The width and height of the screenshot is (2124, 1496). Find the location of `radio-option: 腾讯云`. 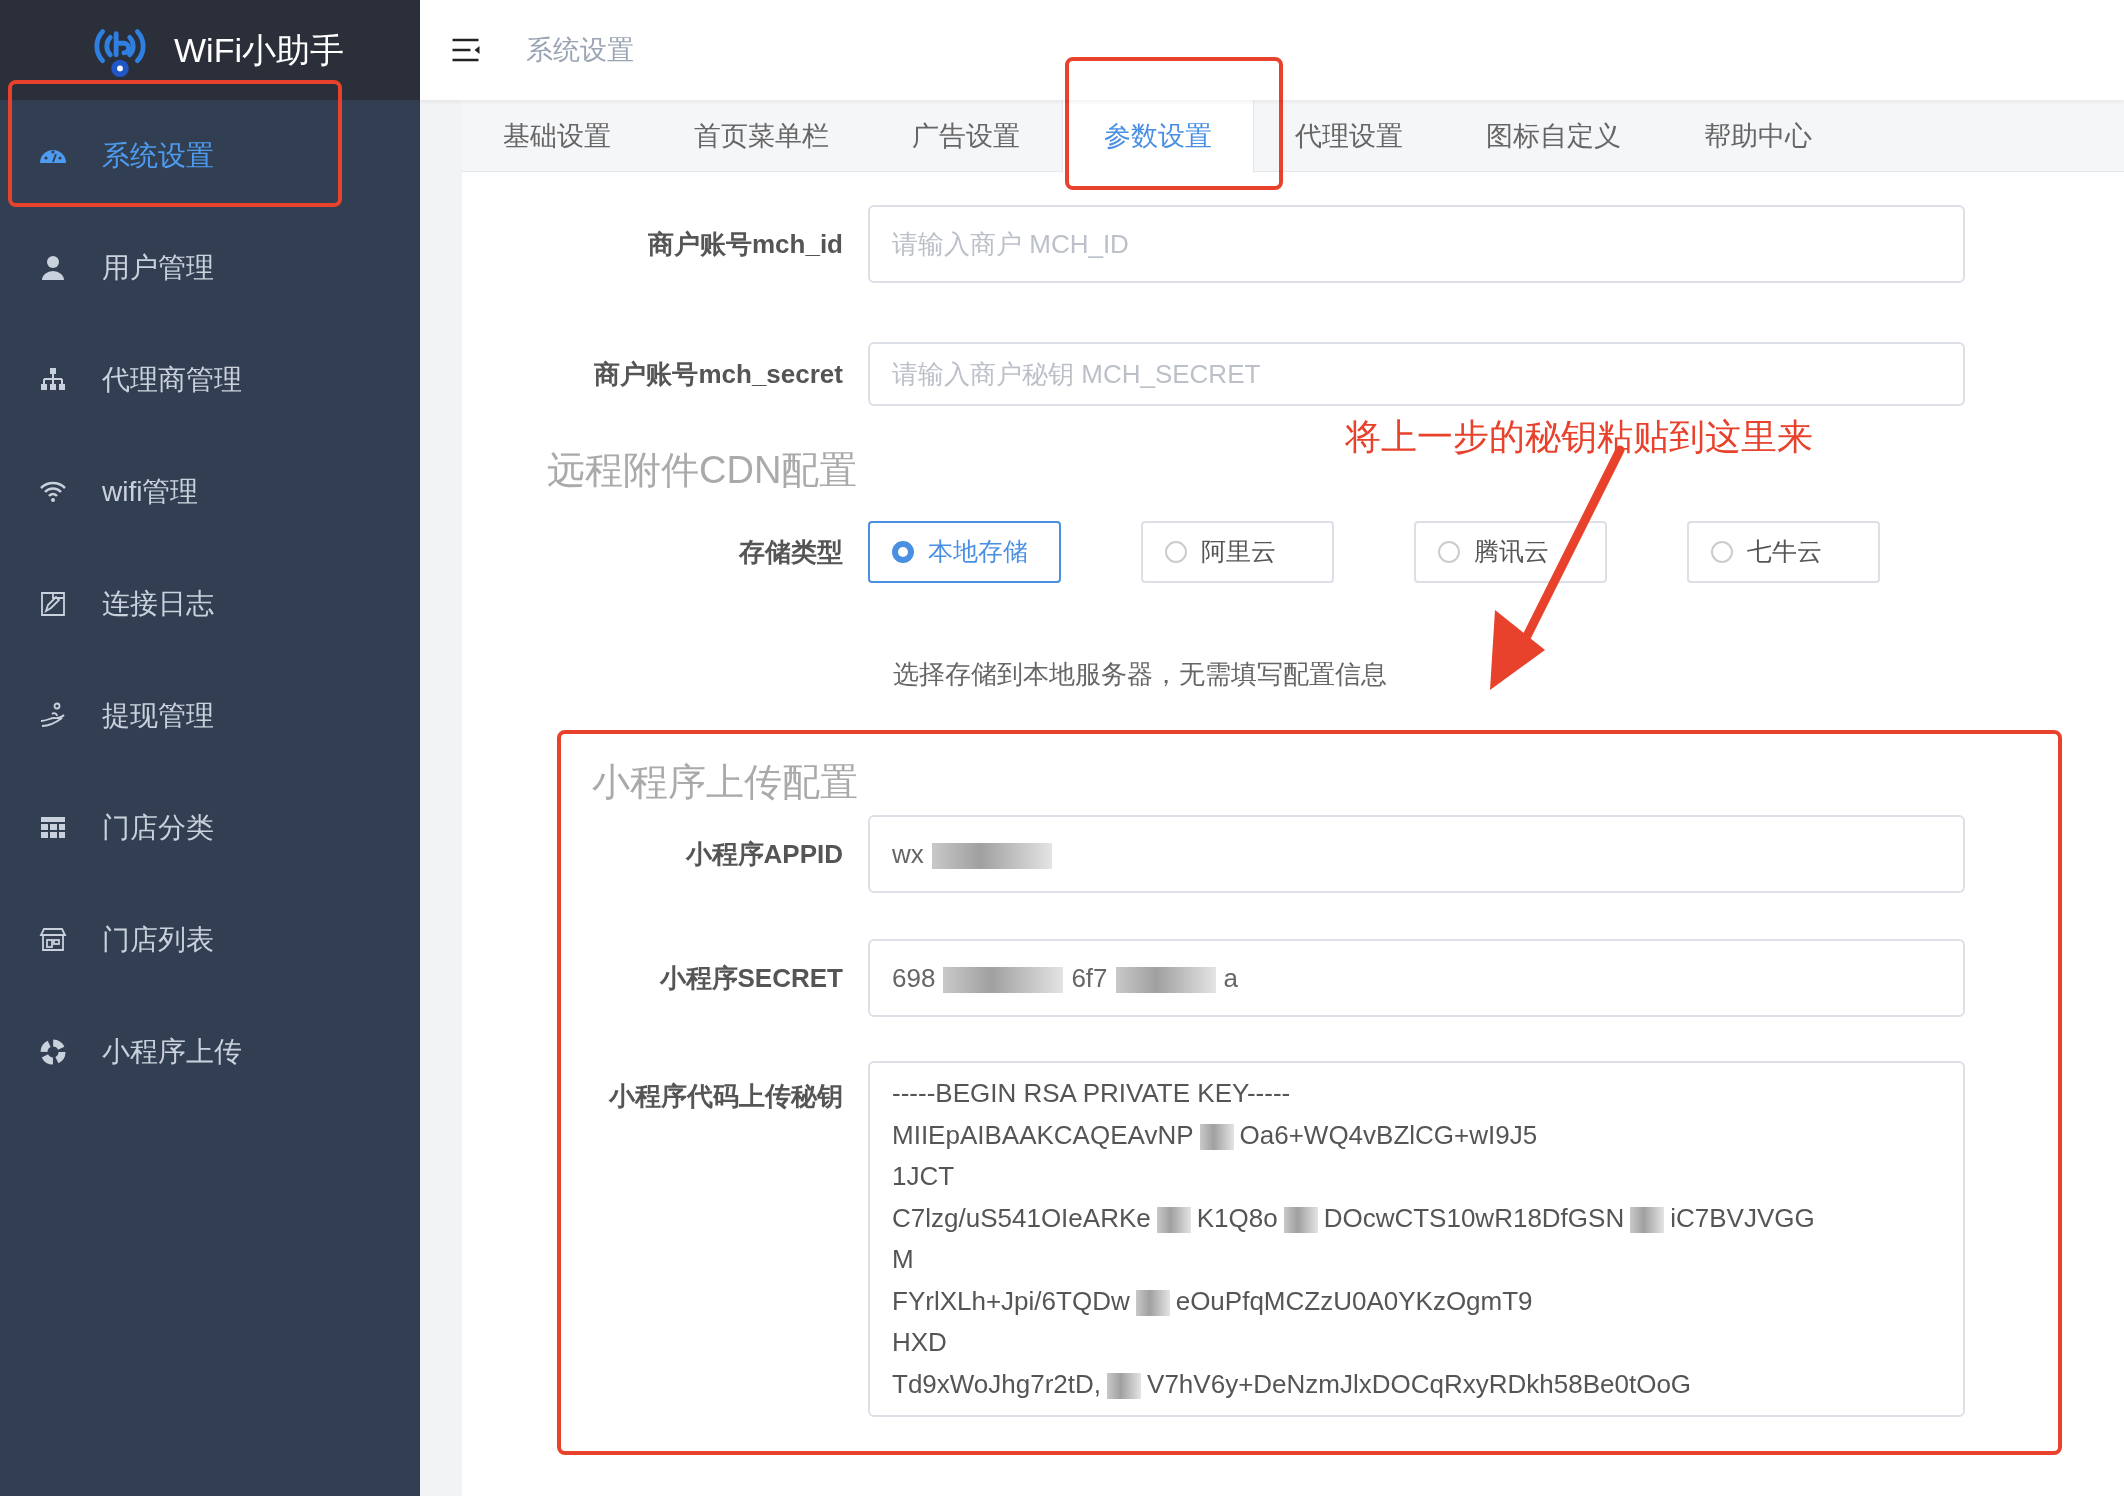

radio-option: 腾讯云 is located at coordinates (1510, 552).